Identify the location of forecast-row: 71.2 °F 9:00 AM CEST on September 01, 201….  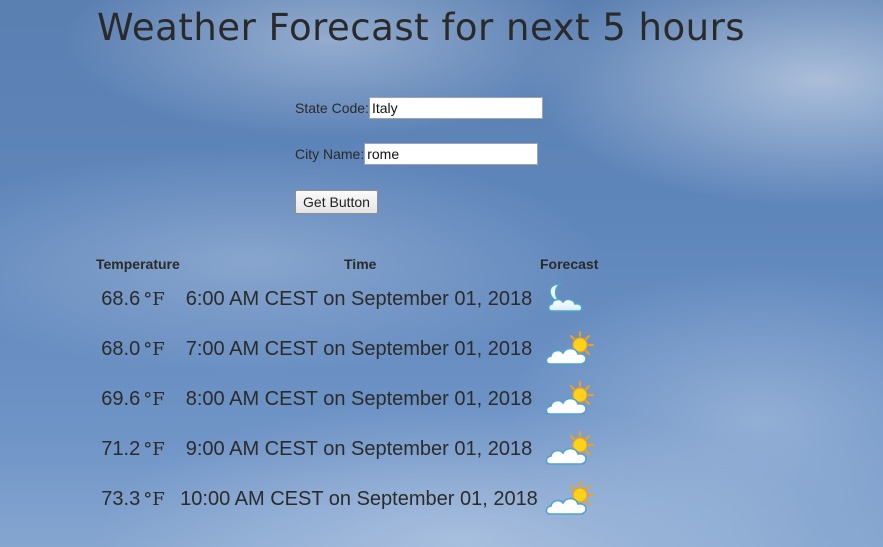
(441, 450).